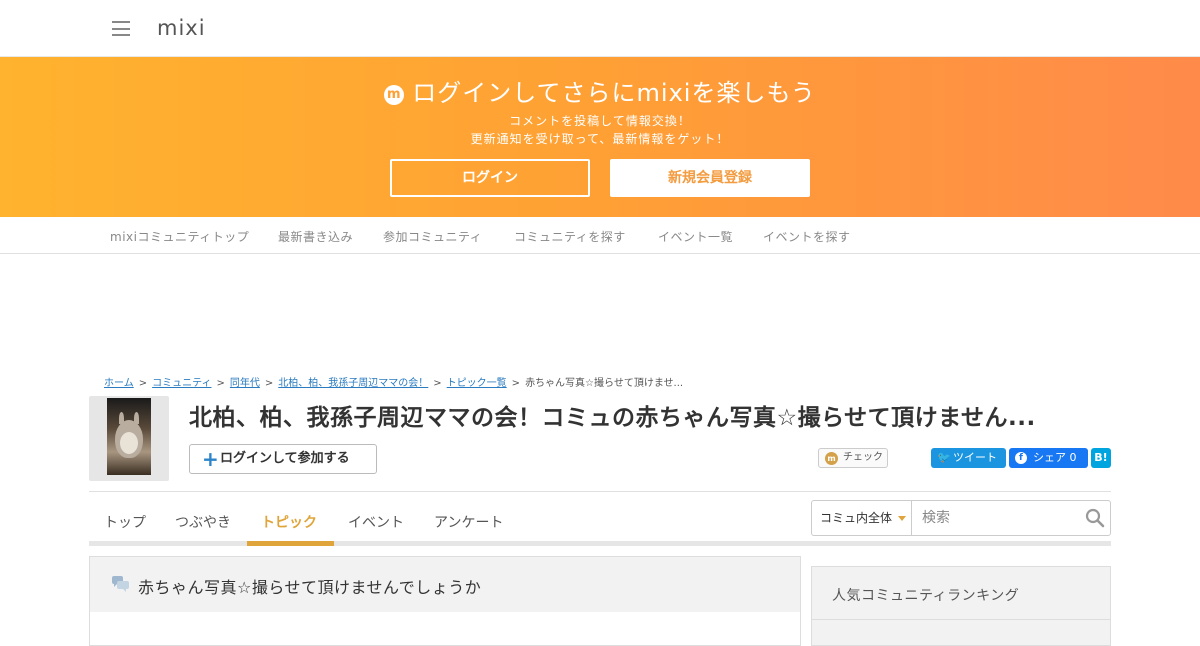 The width and height of the screenshot is (1200, 646). Describe the element at coordinates (975, 457) in the screenshot. I see `tweet-label: ツイート` at that location.